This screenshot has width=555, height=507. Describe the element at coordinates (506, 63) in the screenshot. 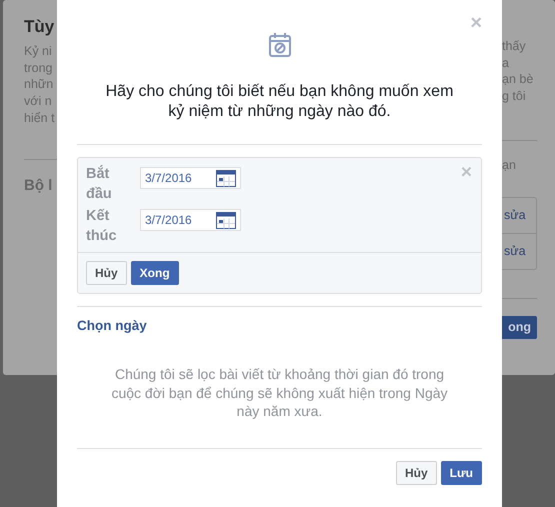

I see `description-text: a` at that location.